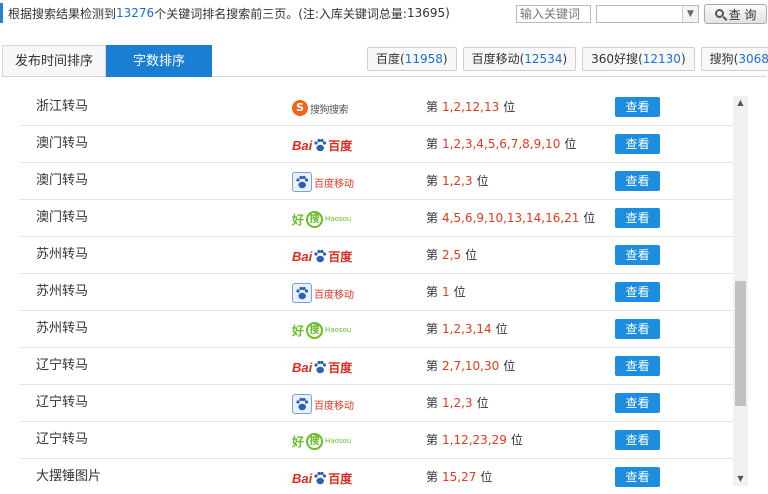  What do you see at coordinates (446, 292) in the screenshot?
I see `rank-info: 第1位` at bounding box center [446, 292].